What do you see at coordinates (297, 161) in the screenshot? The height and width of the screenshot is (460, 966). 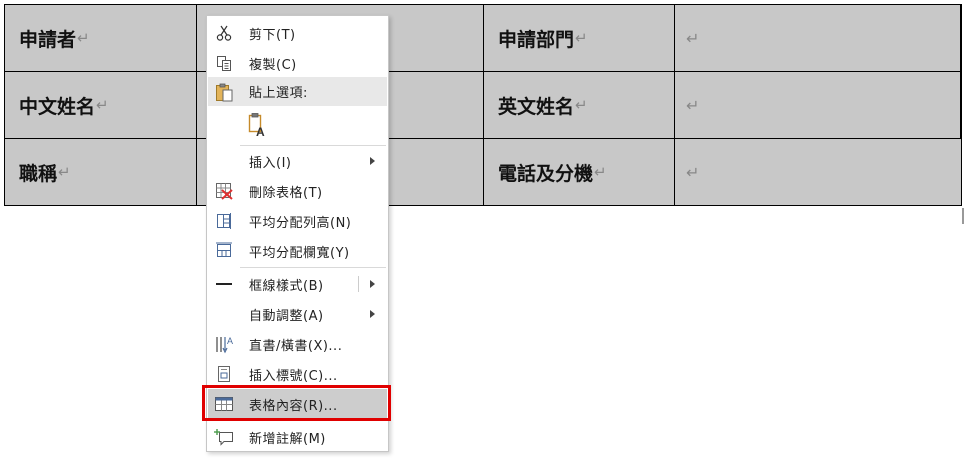 I see `menu-item-insert: 插入(I)` at bounding box center [297, 161].